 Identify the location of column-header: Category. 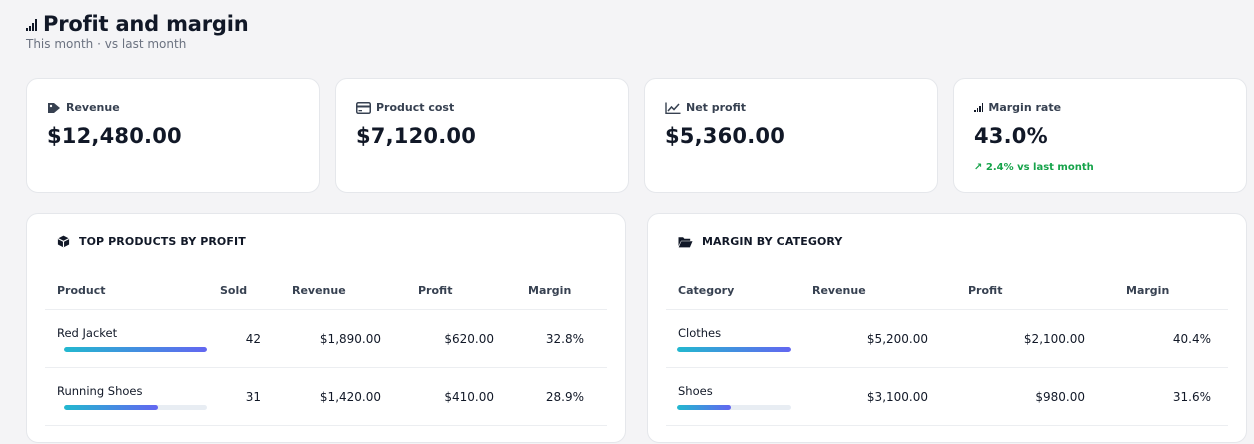
(706, 290).